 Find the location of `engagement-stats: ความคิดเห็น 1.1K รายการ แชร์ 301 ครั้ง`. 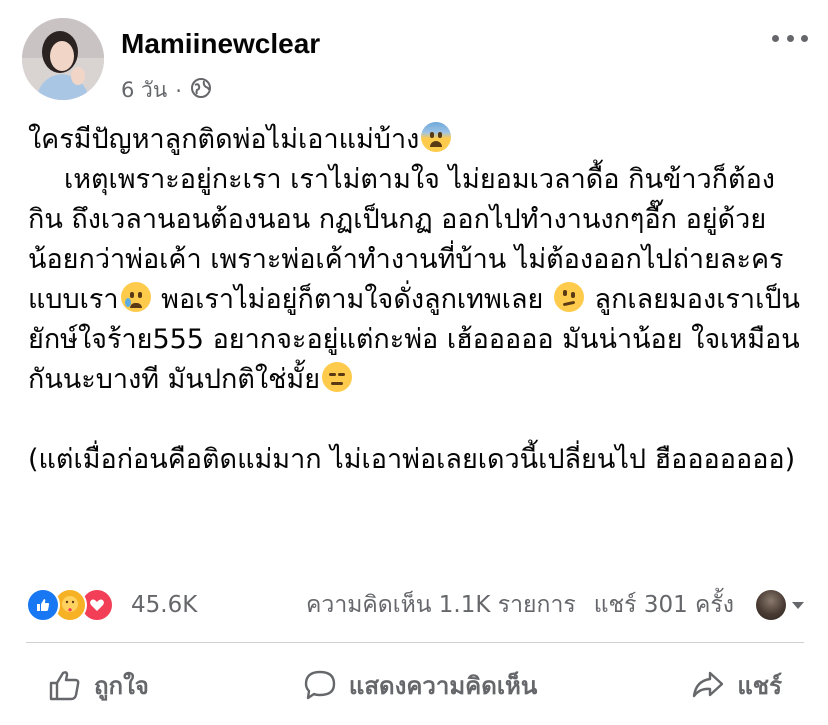

engagement-stats: ความคิดเห็น 1.1K รายการ แชร์ 301 ครั้ง is located at coordinates (556, 605).